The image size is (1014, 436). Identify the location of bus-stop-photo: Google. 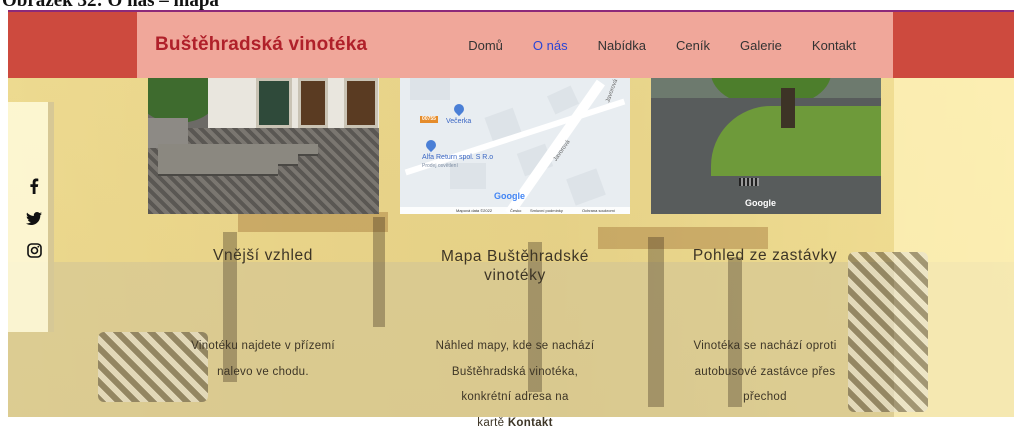
(766, 146).